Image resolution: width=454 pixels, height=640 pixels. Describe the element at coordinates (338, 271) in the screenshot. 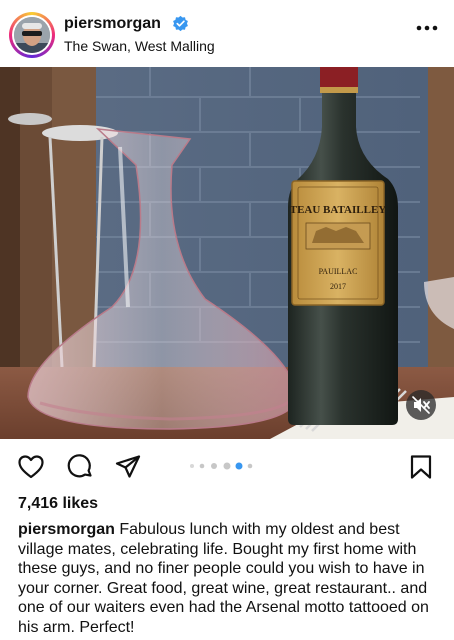

I see `wine-label-region: PAUILLAC` at that location.